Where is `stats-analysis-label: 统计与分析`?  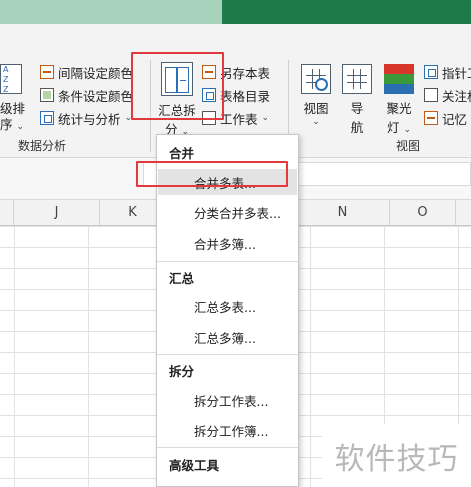 stats-analysis-label: 统计与分析 is located at coordinates (89, 119).